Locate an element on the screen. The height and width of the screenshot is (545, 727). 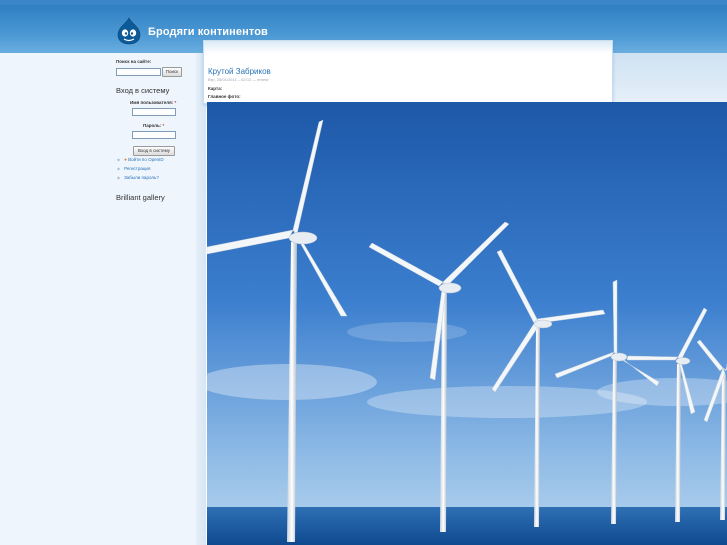
register-link: ◆ Регистрация is located at coordinates (133, 168).